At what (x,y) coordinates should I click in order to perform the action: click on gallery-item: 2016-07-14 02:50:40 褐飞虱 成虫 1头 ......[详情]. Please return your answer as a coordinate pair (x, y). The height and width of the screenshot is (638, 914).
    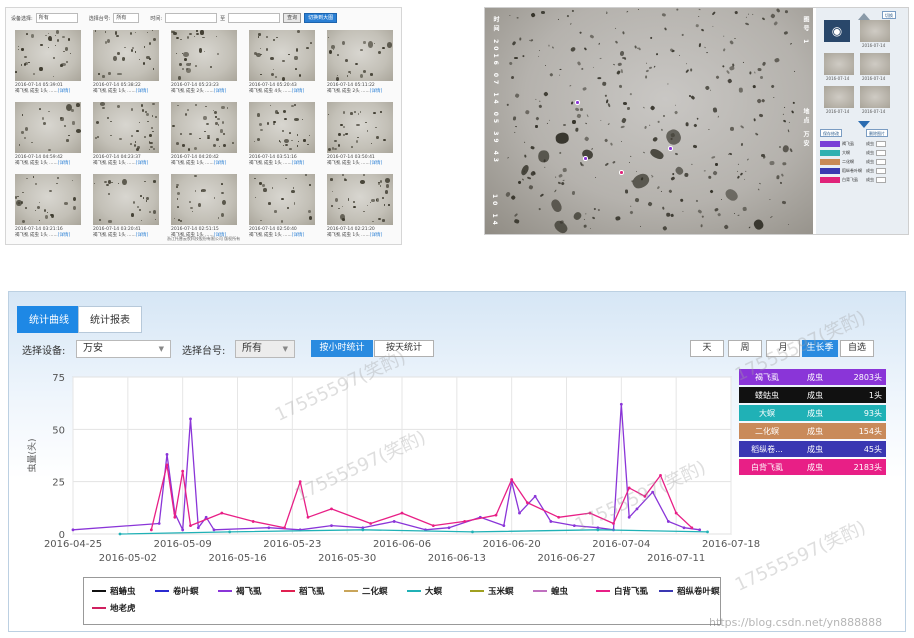
    Looking at the image, I should click on (282, 208).